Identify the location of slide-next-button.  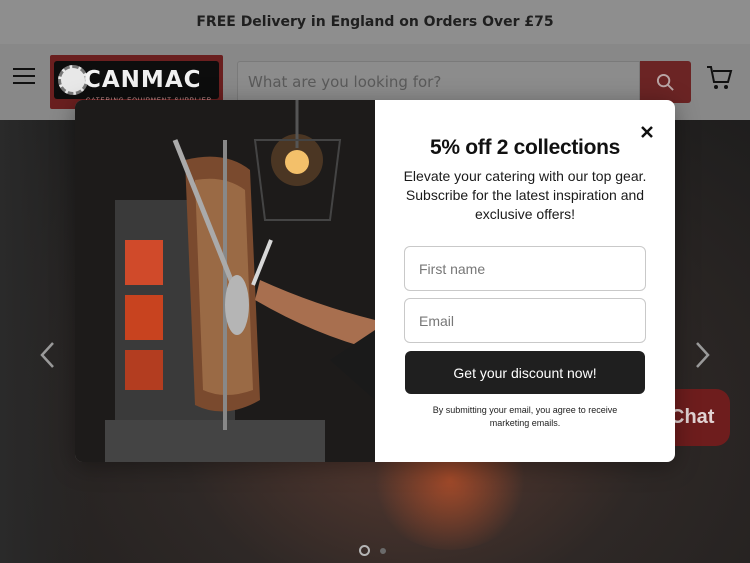
(702, 355).